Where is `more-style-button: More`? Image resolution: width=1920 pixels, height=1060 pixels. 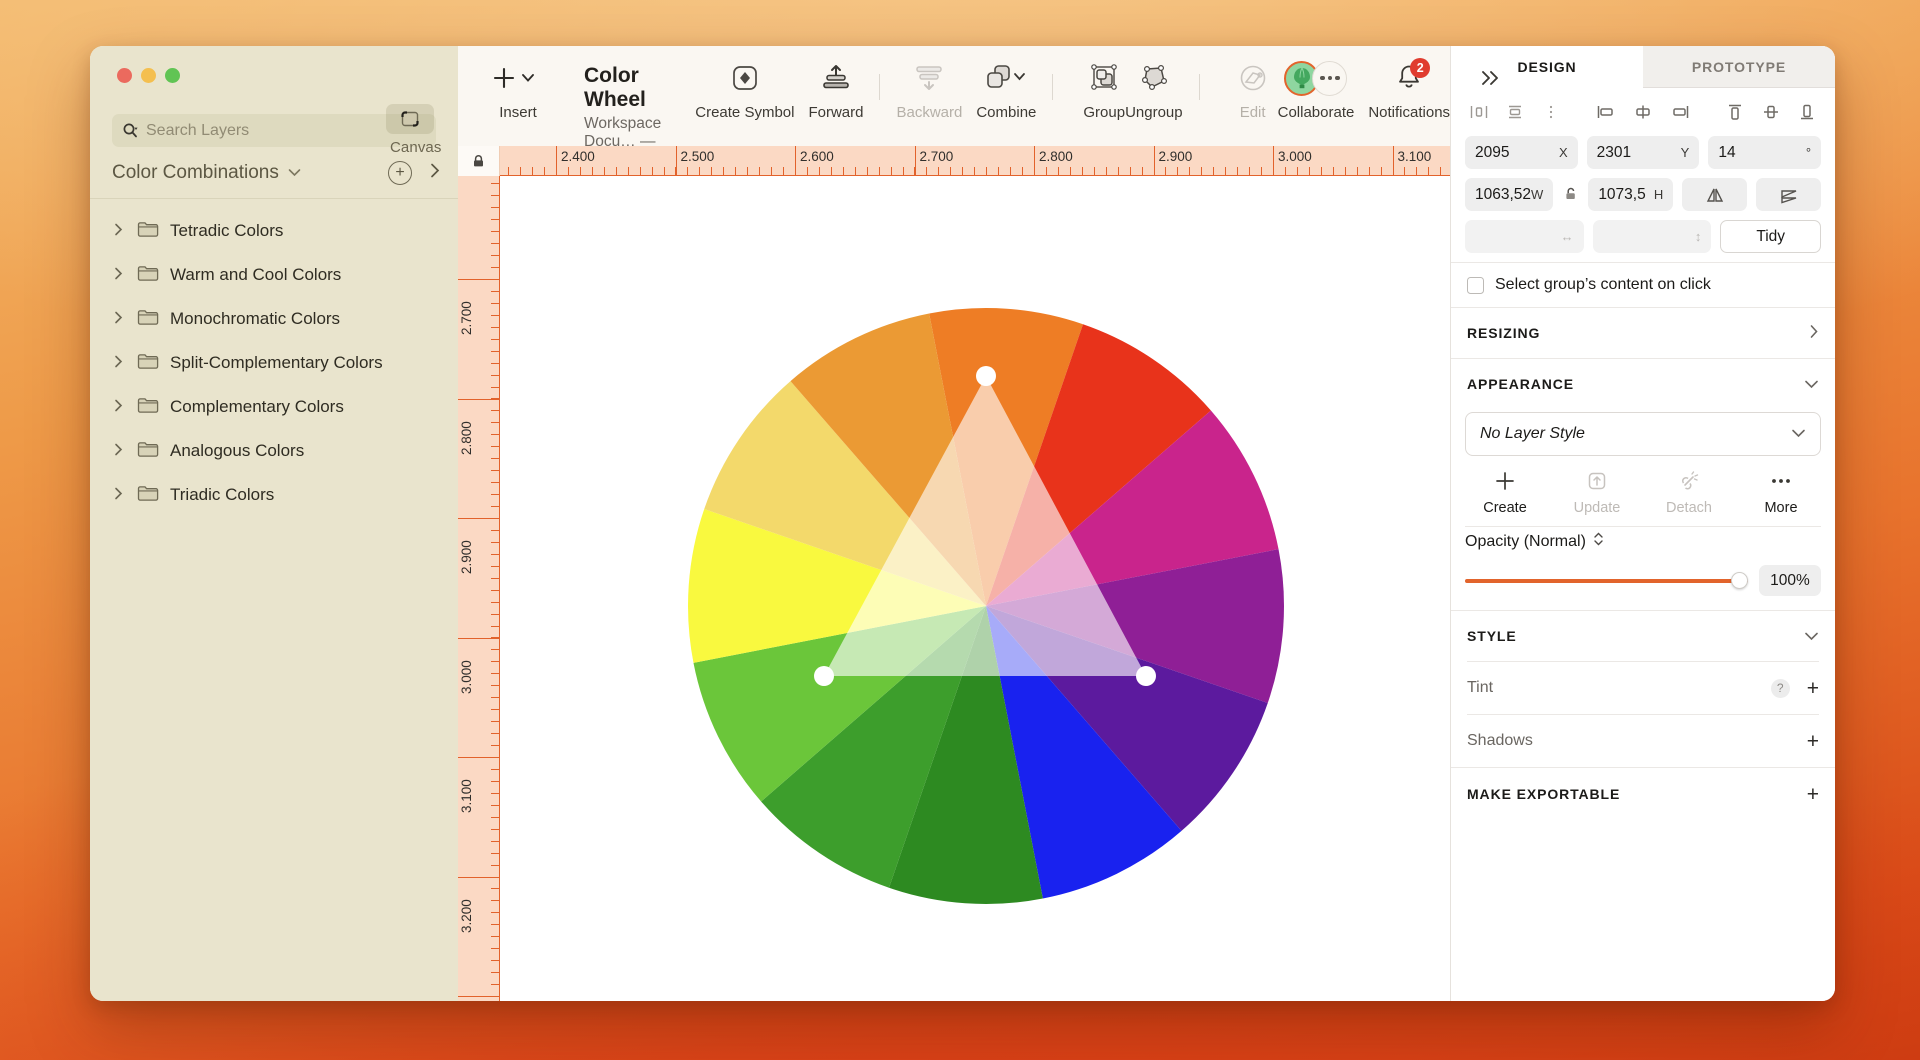
more-style-button: More is located at coordinates (1781, 493).